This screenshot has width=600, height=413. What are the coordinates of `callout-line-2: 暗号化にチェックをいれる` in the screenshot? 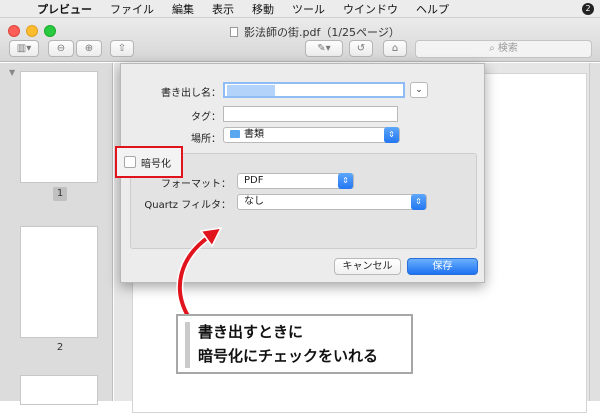 It's located at (288, 356).